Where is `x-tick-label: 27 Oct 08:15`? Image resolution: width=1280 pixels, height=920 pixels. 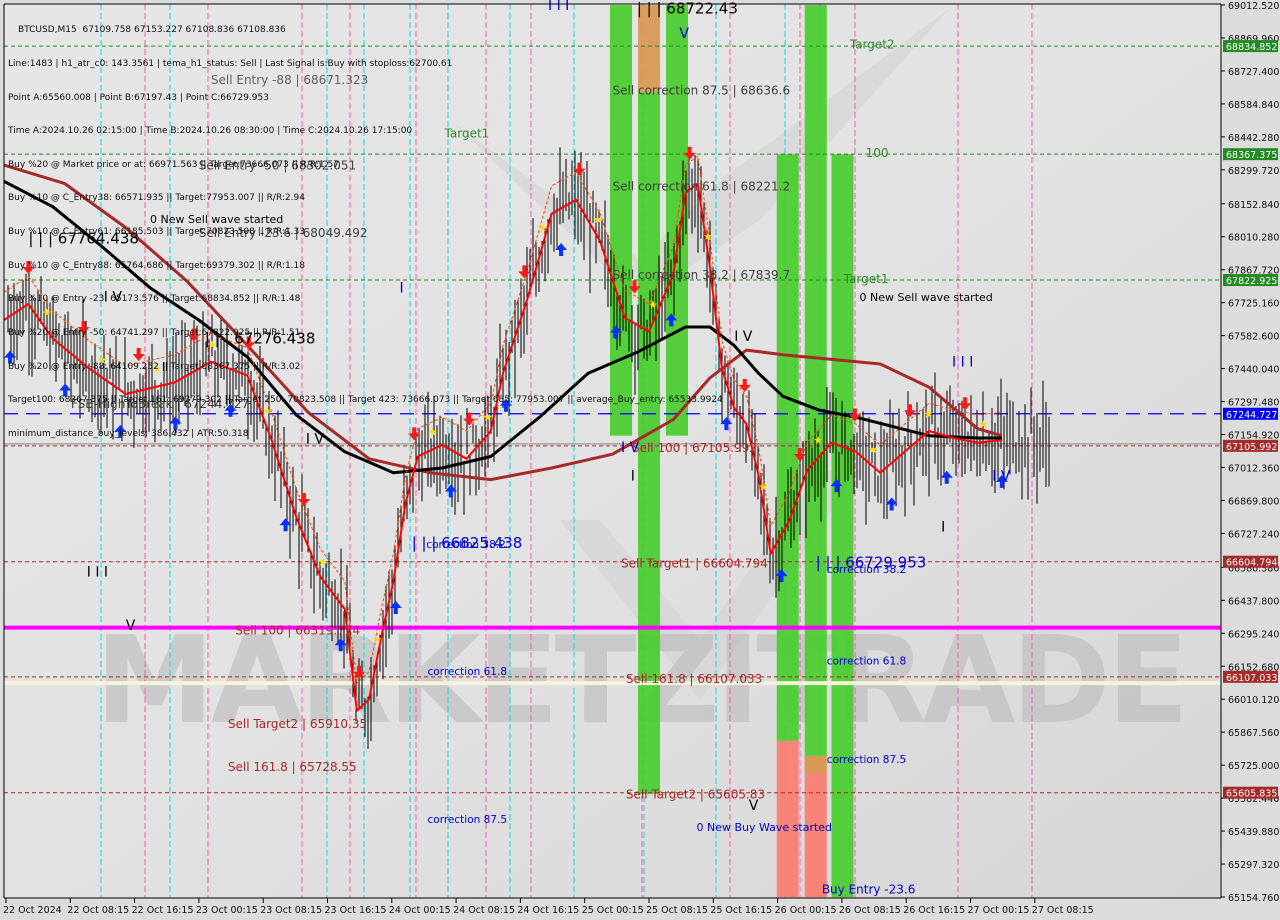
x-tick-label: 27 Oct 08:15 is located at coordinates (1063, 910).